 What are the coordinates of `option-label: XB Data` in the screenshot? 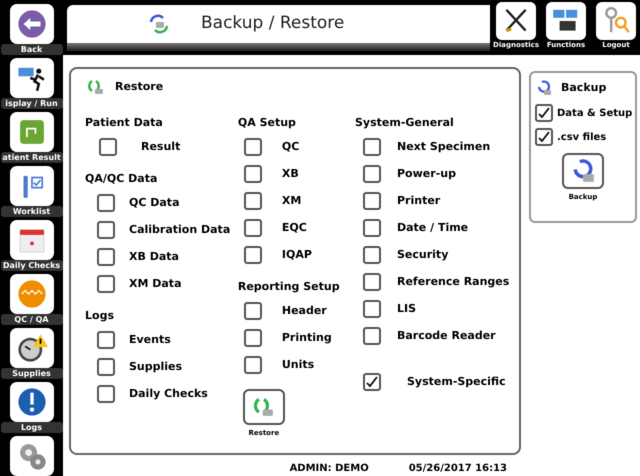 It's located at (154, 256).